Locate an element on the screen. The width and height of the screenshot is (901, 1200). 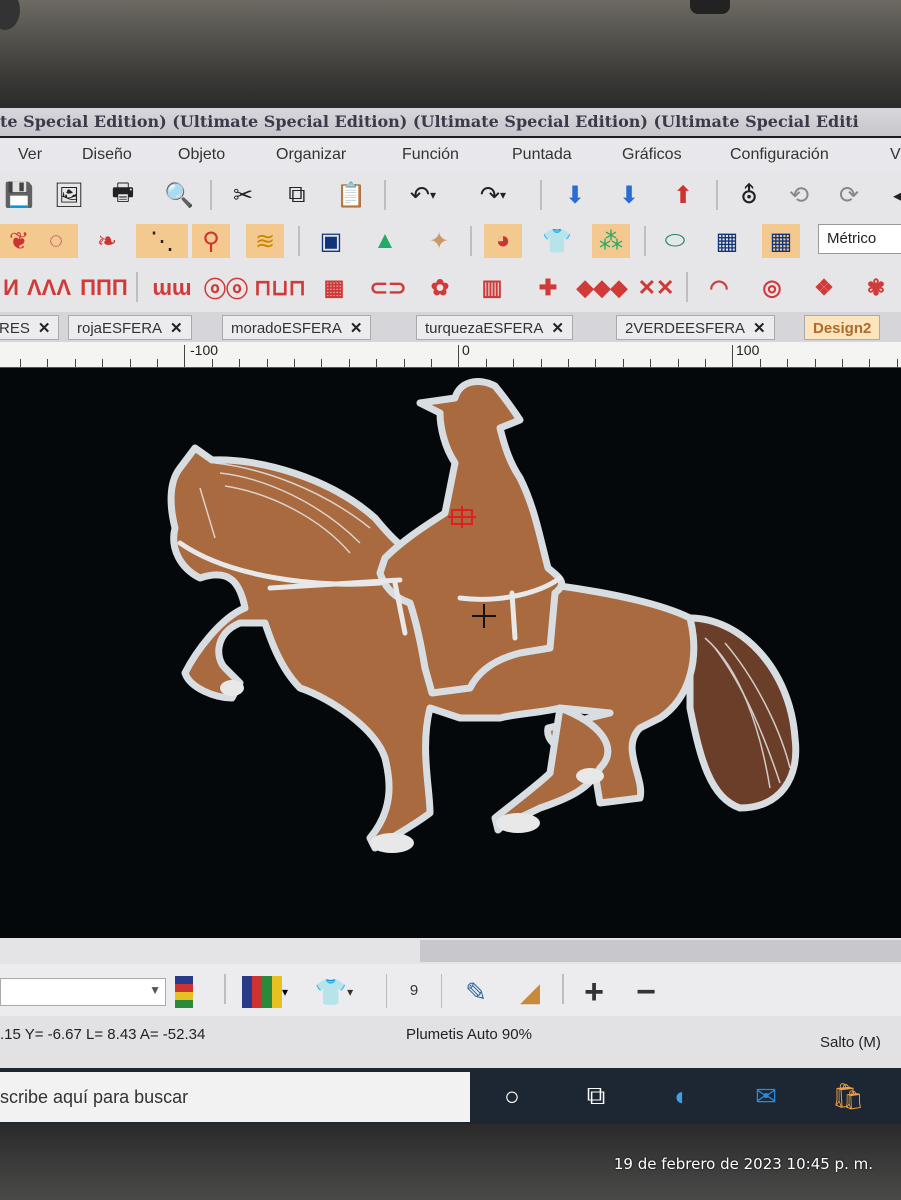
tab-label: Design2 is located at coordinates (842, 328).